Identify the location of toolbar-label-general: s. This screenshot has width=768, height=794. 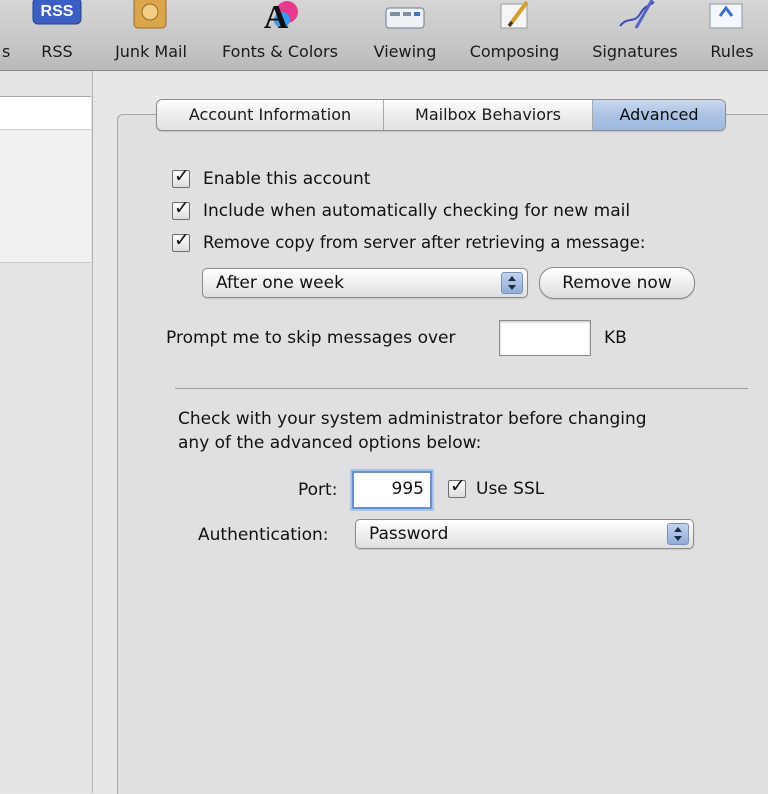
(6, 51).